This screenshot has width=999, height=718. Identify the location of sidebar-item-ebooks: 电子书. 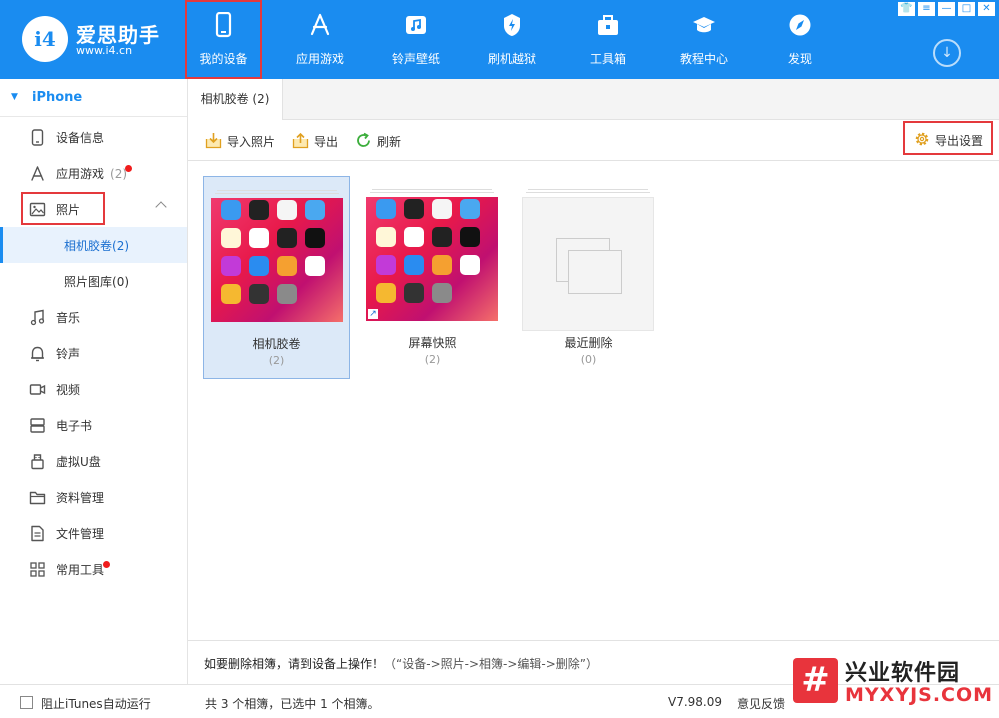
(93, 425).